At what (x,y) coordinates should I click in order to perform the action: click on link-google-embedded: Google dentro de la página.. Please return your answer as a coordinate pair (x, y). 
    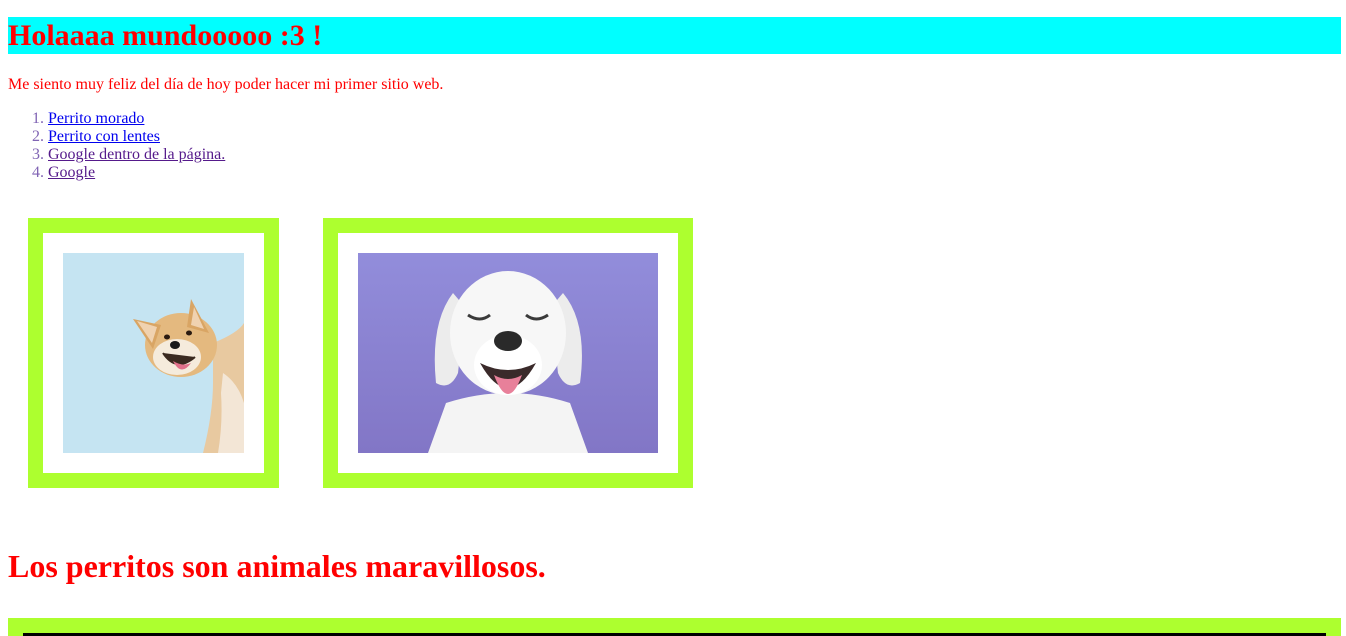
    Looking at the image, I should click on (136, 154).